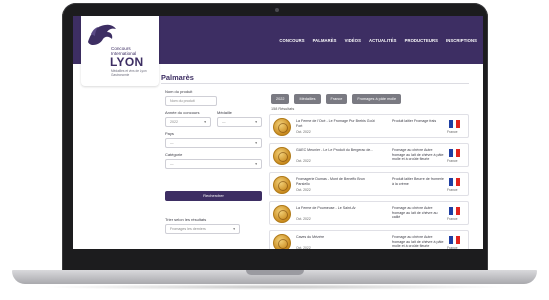 The width and height of the screenshot is (549, 300). I want to click on result-title: Caves du Mézére, so click(310, 237).